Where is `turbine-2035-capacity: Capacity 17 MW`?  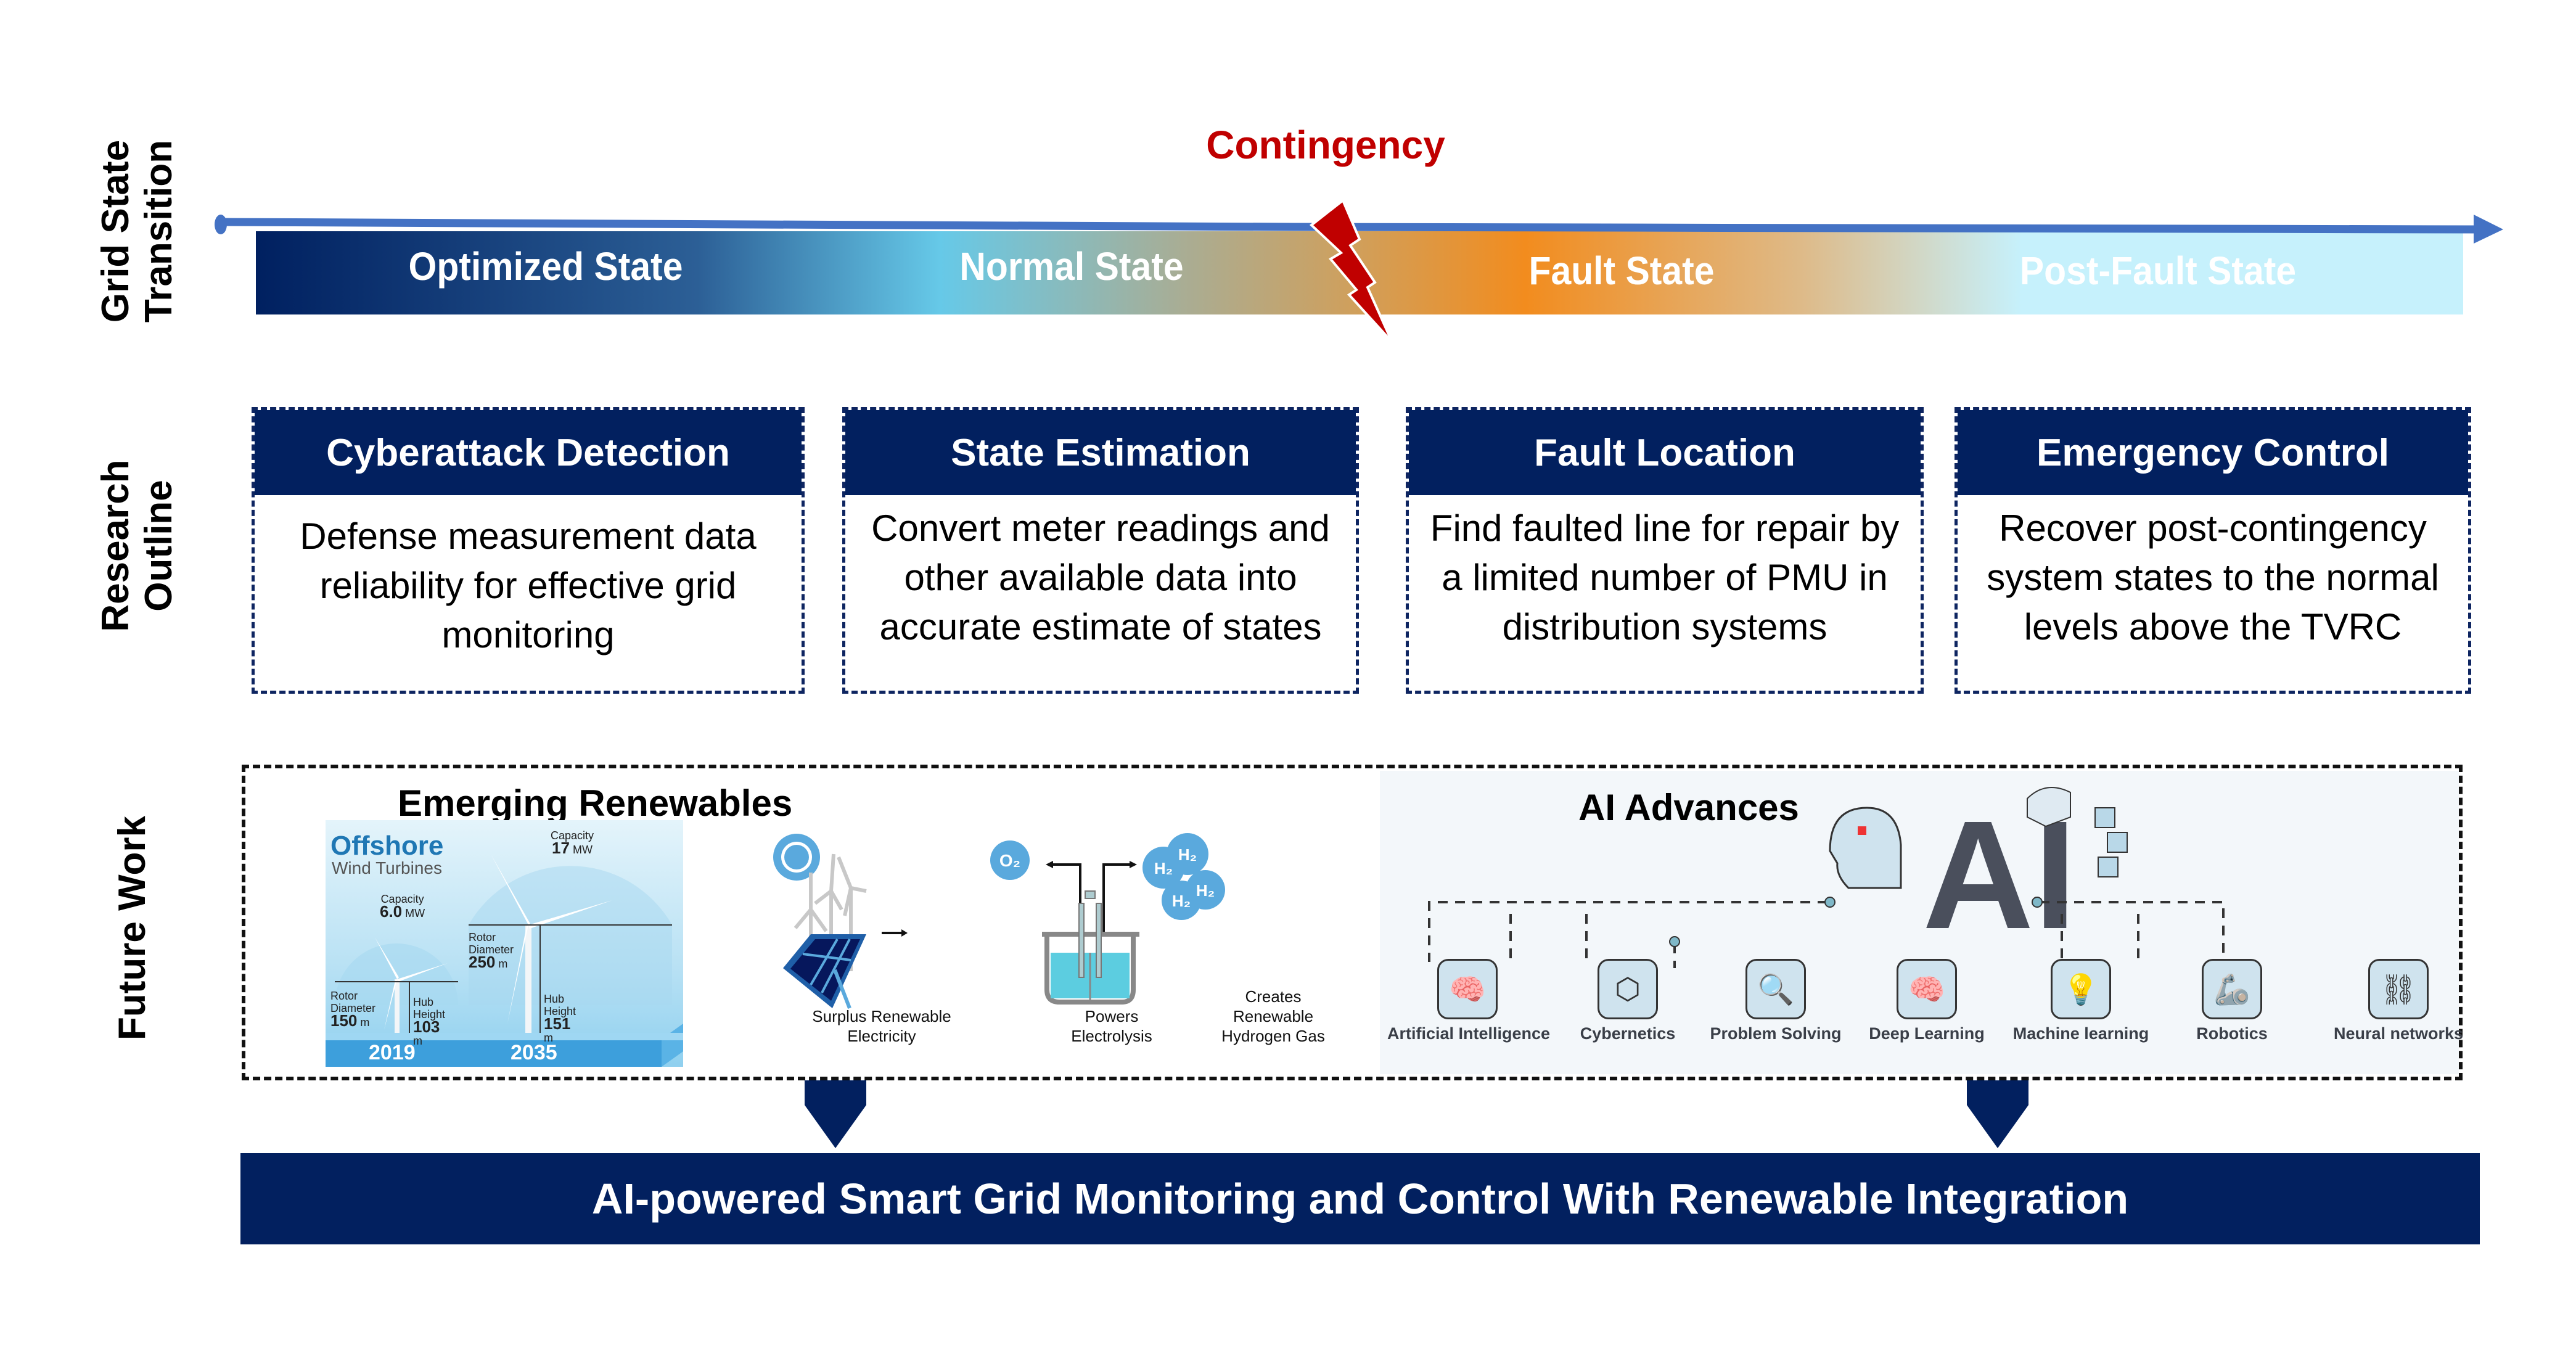 turbine-2035-capacity: Capacity 17 MW is located at coordinates (573, 842).